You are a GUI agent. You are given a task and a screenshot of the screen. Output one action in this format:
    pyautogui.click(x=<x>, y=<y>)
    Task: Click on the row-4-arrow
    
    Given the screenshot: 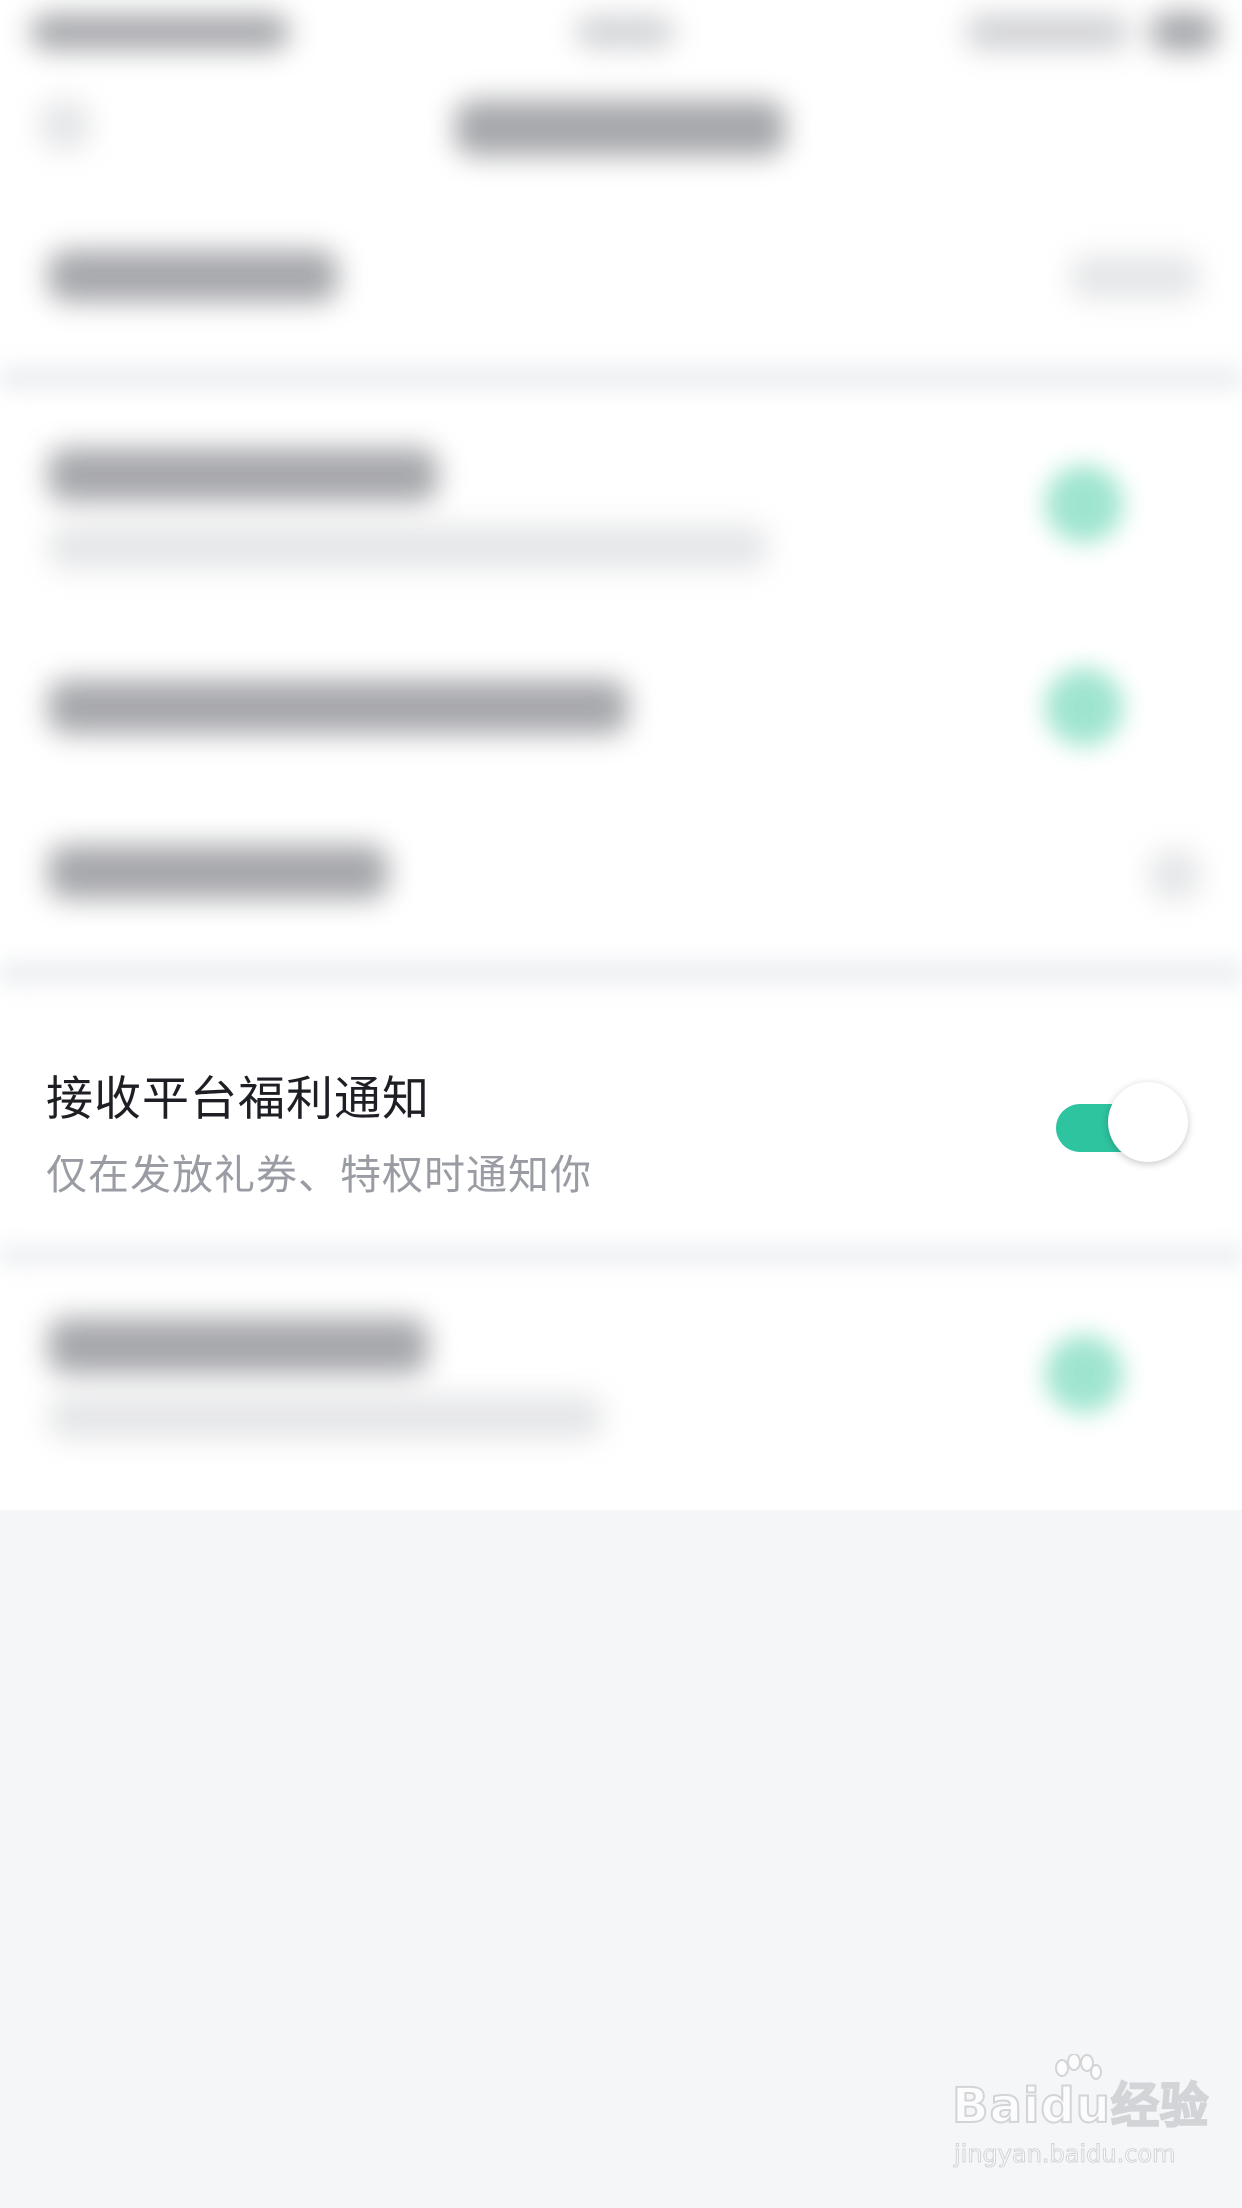 What is the action you would take?
    pyautogui.click(x=1175, y=875)
    